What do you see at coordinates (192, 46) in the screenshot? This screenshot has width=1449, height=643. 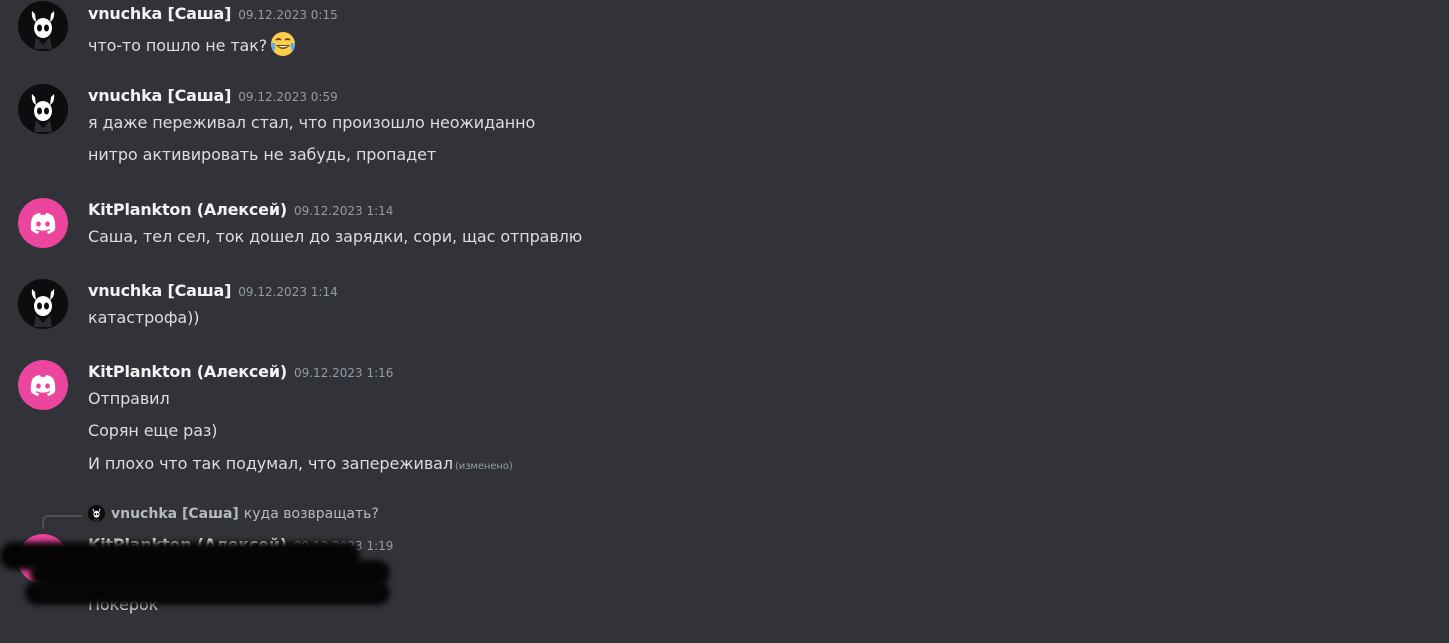 I see `message-text: что-то пошло не так?` at bounding box center [192, 46].